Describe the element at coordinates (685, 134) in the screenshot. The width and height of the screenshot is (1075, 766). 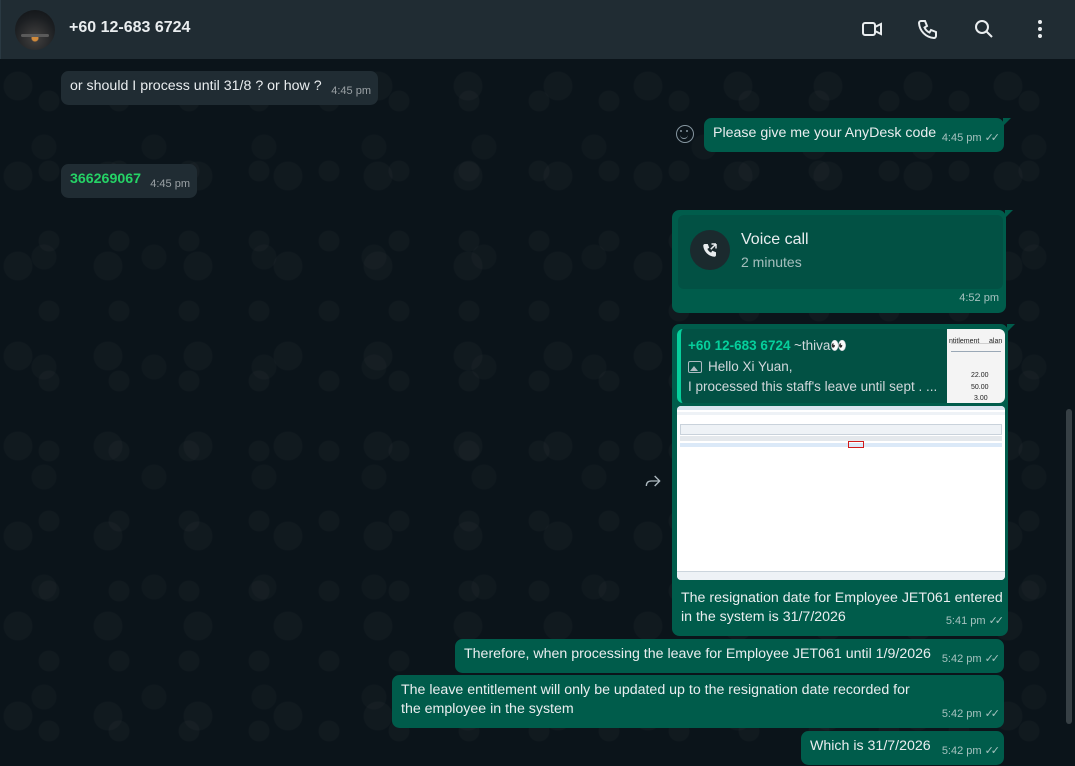
I see `react-emoji-icon` at that location.